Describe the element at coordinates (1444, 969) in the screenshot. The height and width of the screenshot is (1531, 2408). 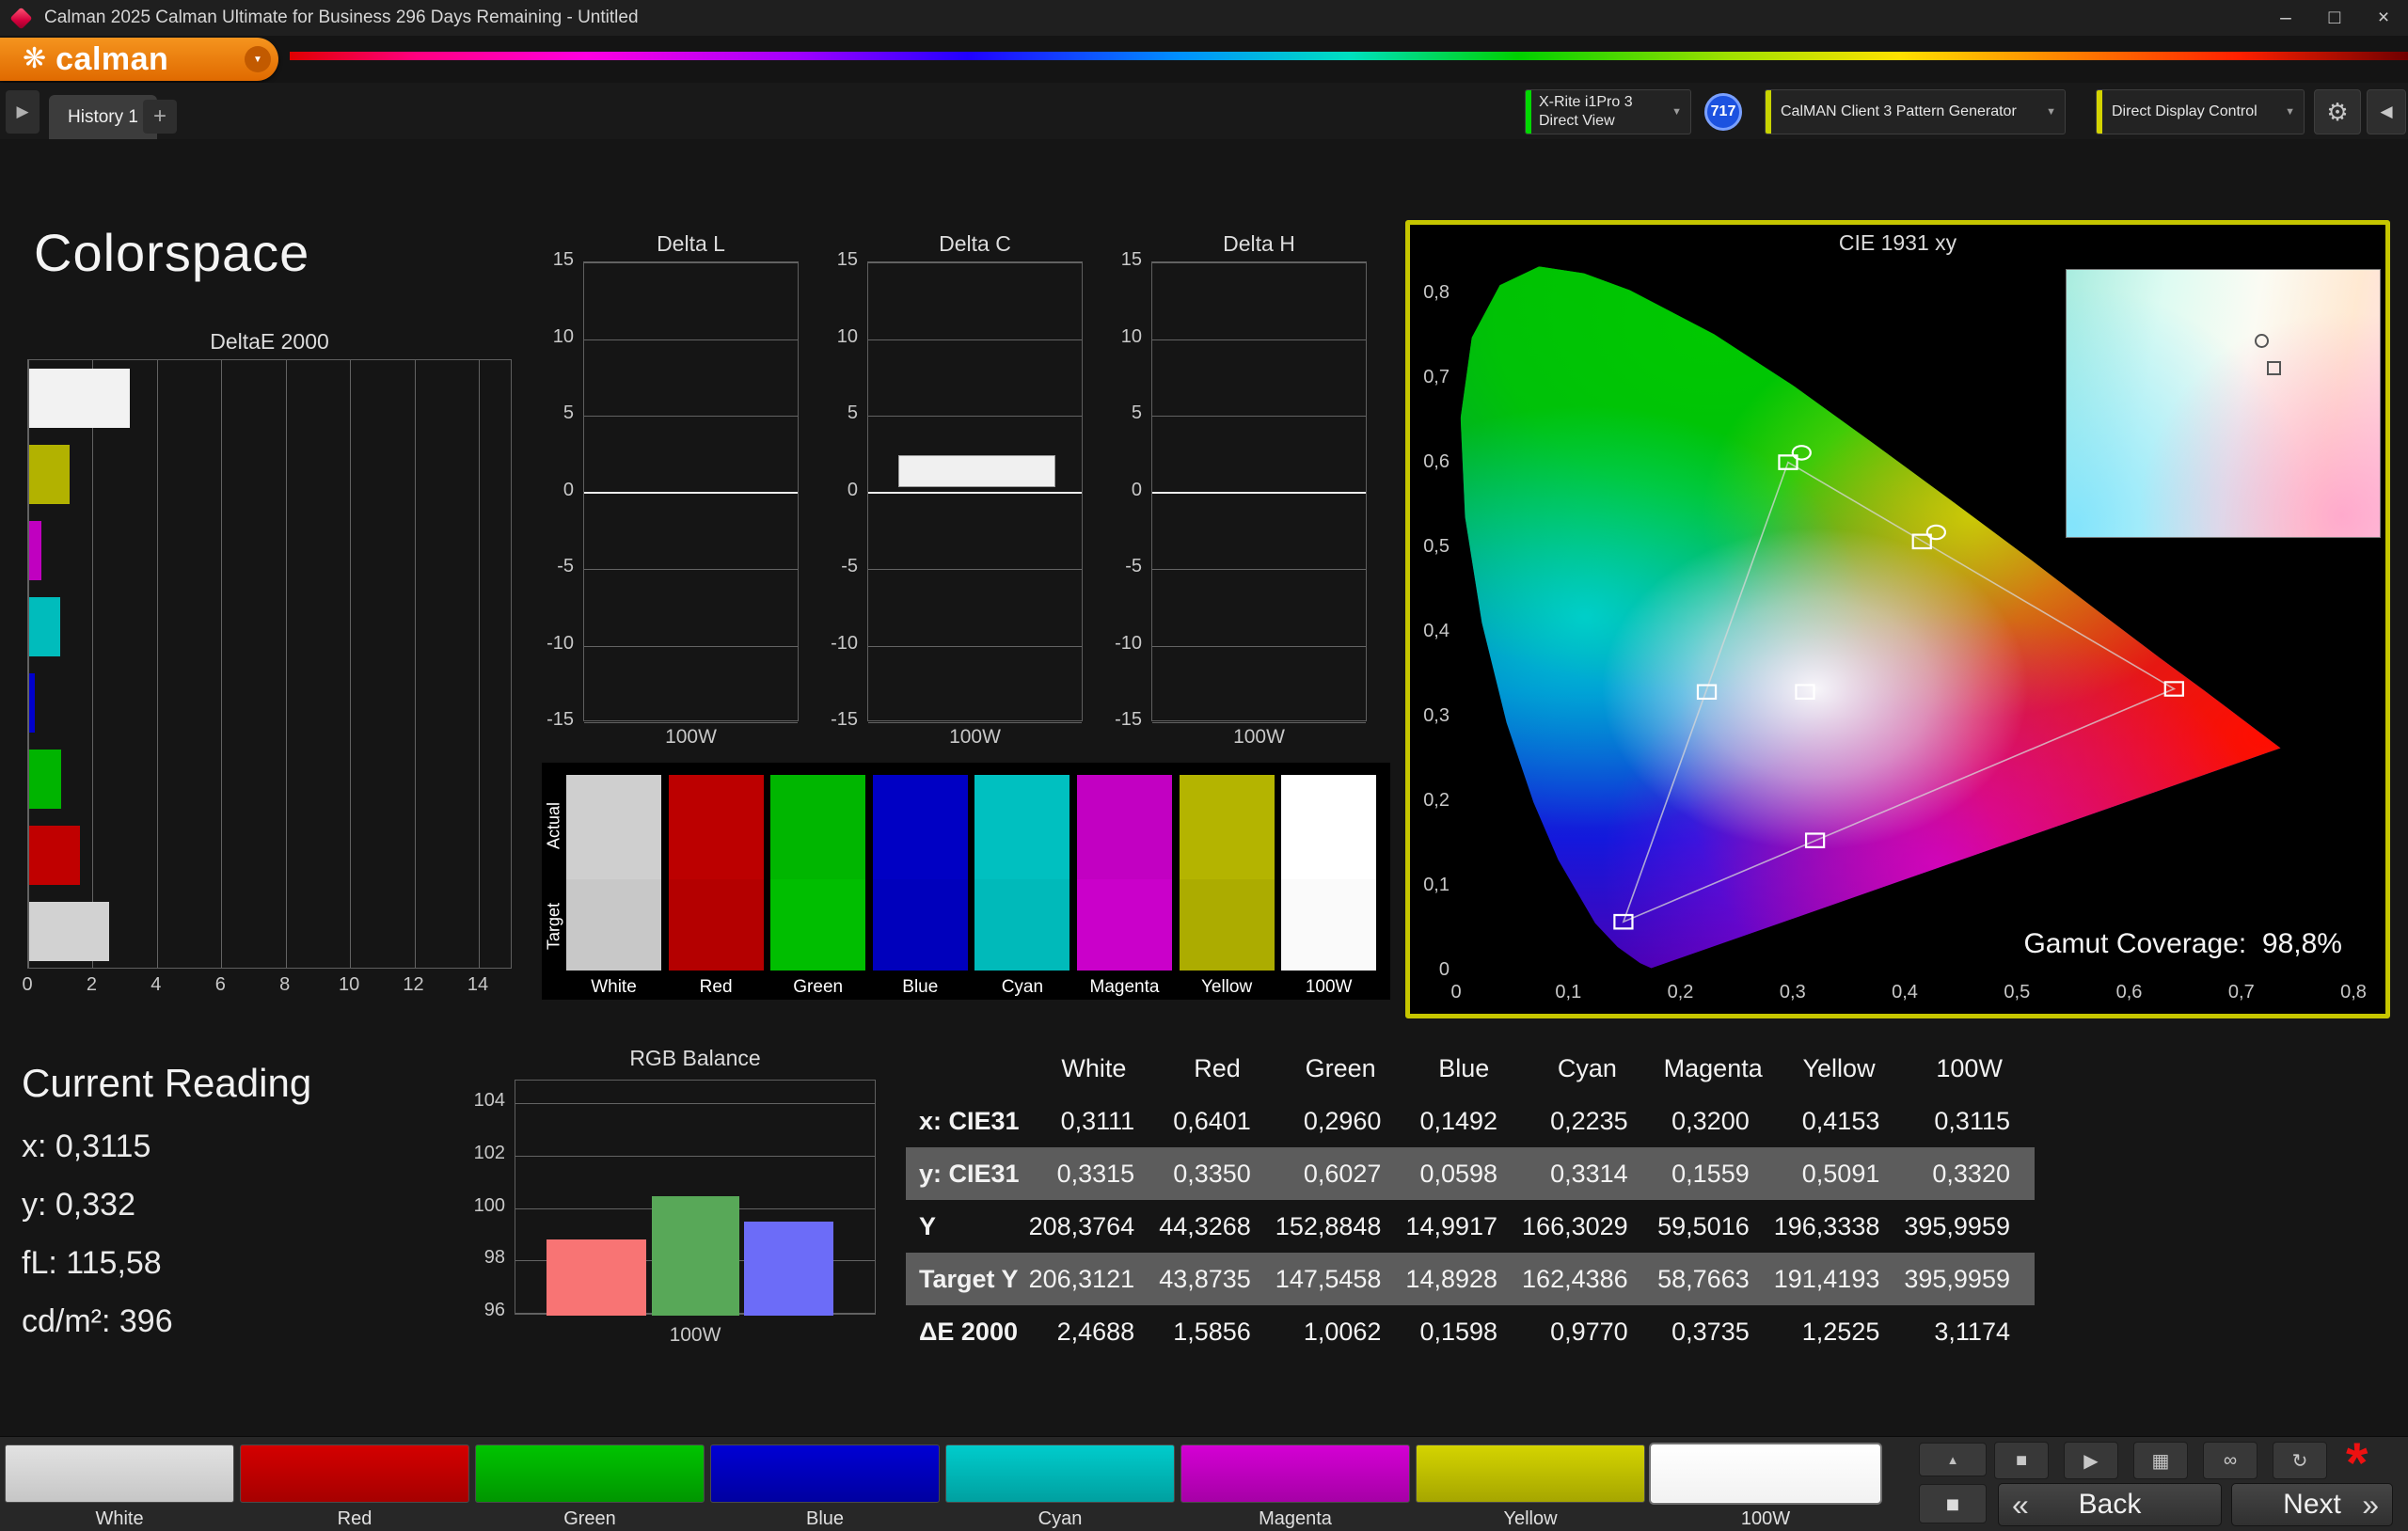
I see `y-tick-label: 0` at that location.